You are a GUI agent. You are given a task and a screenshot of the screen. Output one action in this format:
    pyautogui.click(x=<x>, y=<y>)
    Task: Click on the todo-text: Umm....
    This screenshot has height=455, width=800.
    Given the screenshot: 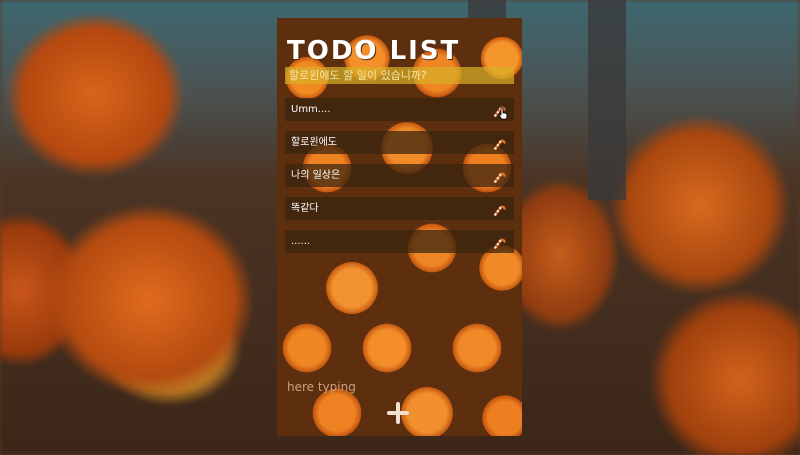 What is the action you would take?
    pyautogui.click(x=311, y=109)
    